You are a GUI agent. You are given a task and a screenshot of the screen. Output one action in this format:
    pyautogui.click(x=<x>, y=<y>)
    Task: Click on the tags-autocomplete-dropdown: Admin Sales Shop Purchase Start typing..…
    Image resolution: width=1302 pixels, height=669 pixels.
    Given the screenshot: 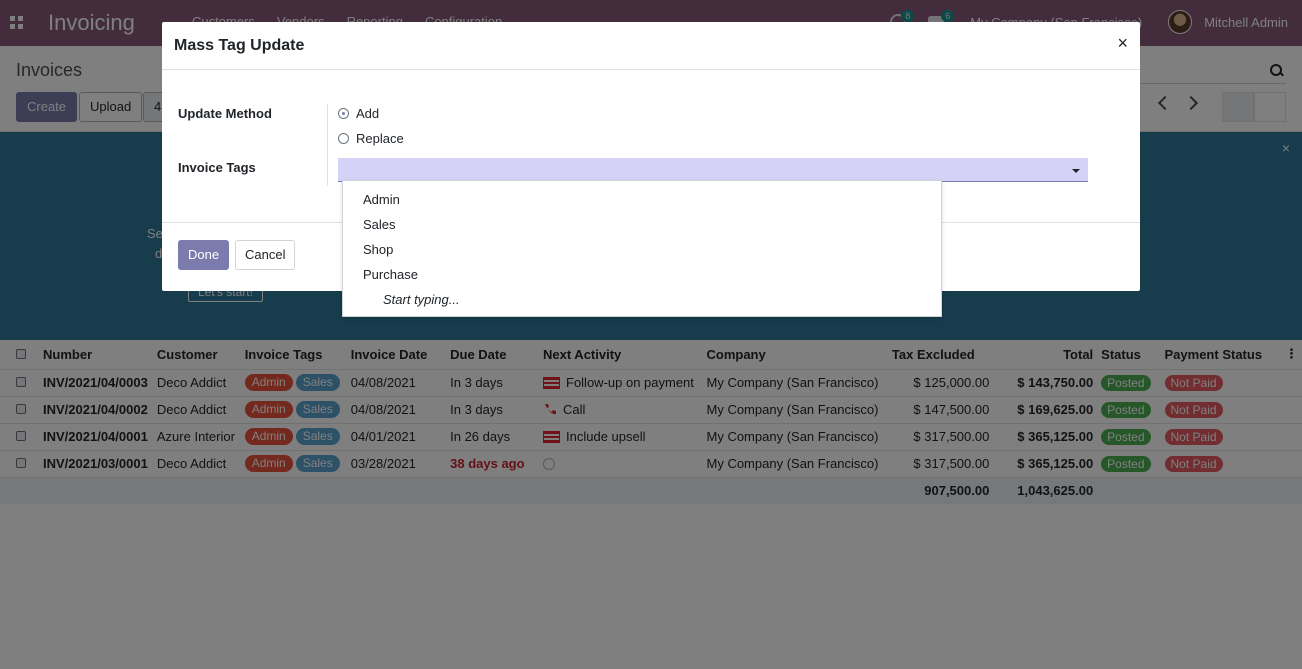 What is the action you would take?
    pyautogui.click(x=642, y=248)
    